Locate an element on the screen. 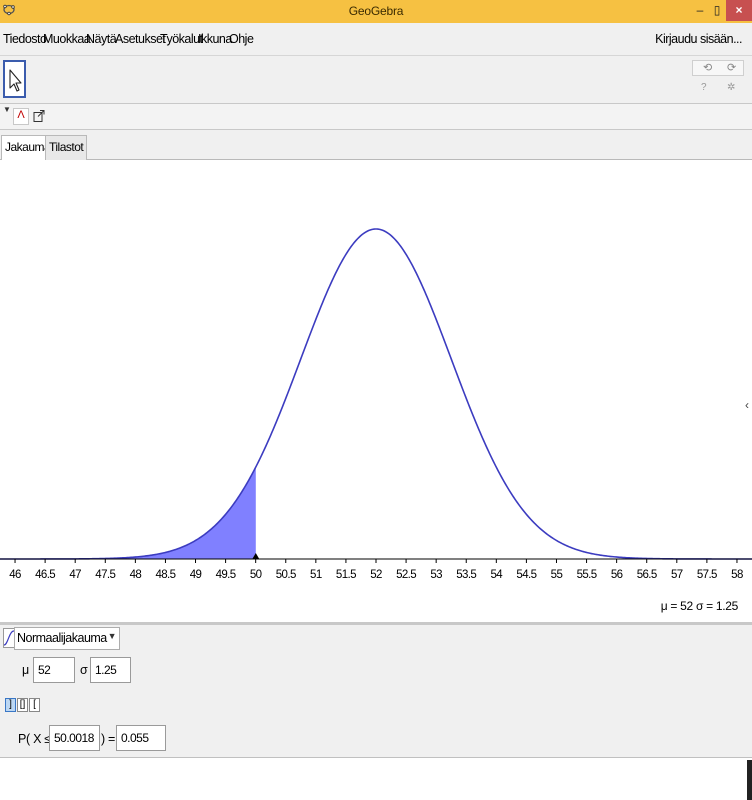 The image size is (752, 800). parameters-label: μ = 52 σ = 1.25 is located at coordinates (699, 606).